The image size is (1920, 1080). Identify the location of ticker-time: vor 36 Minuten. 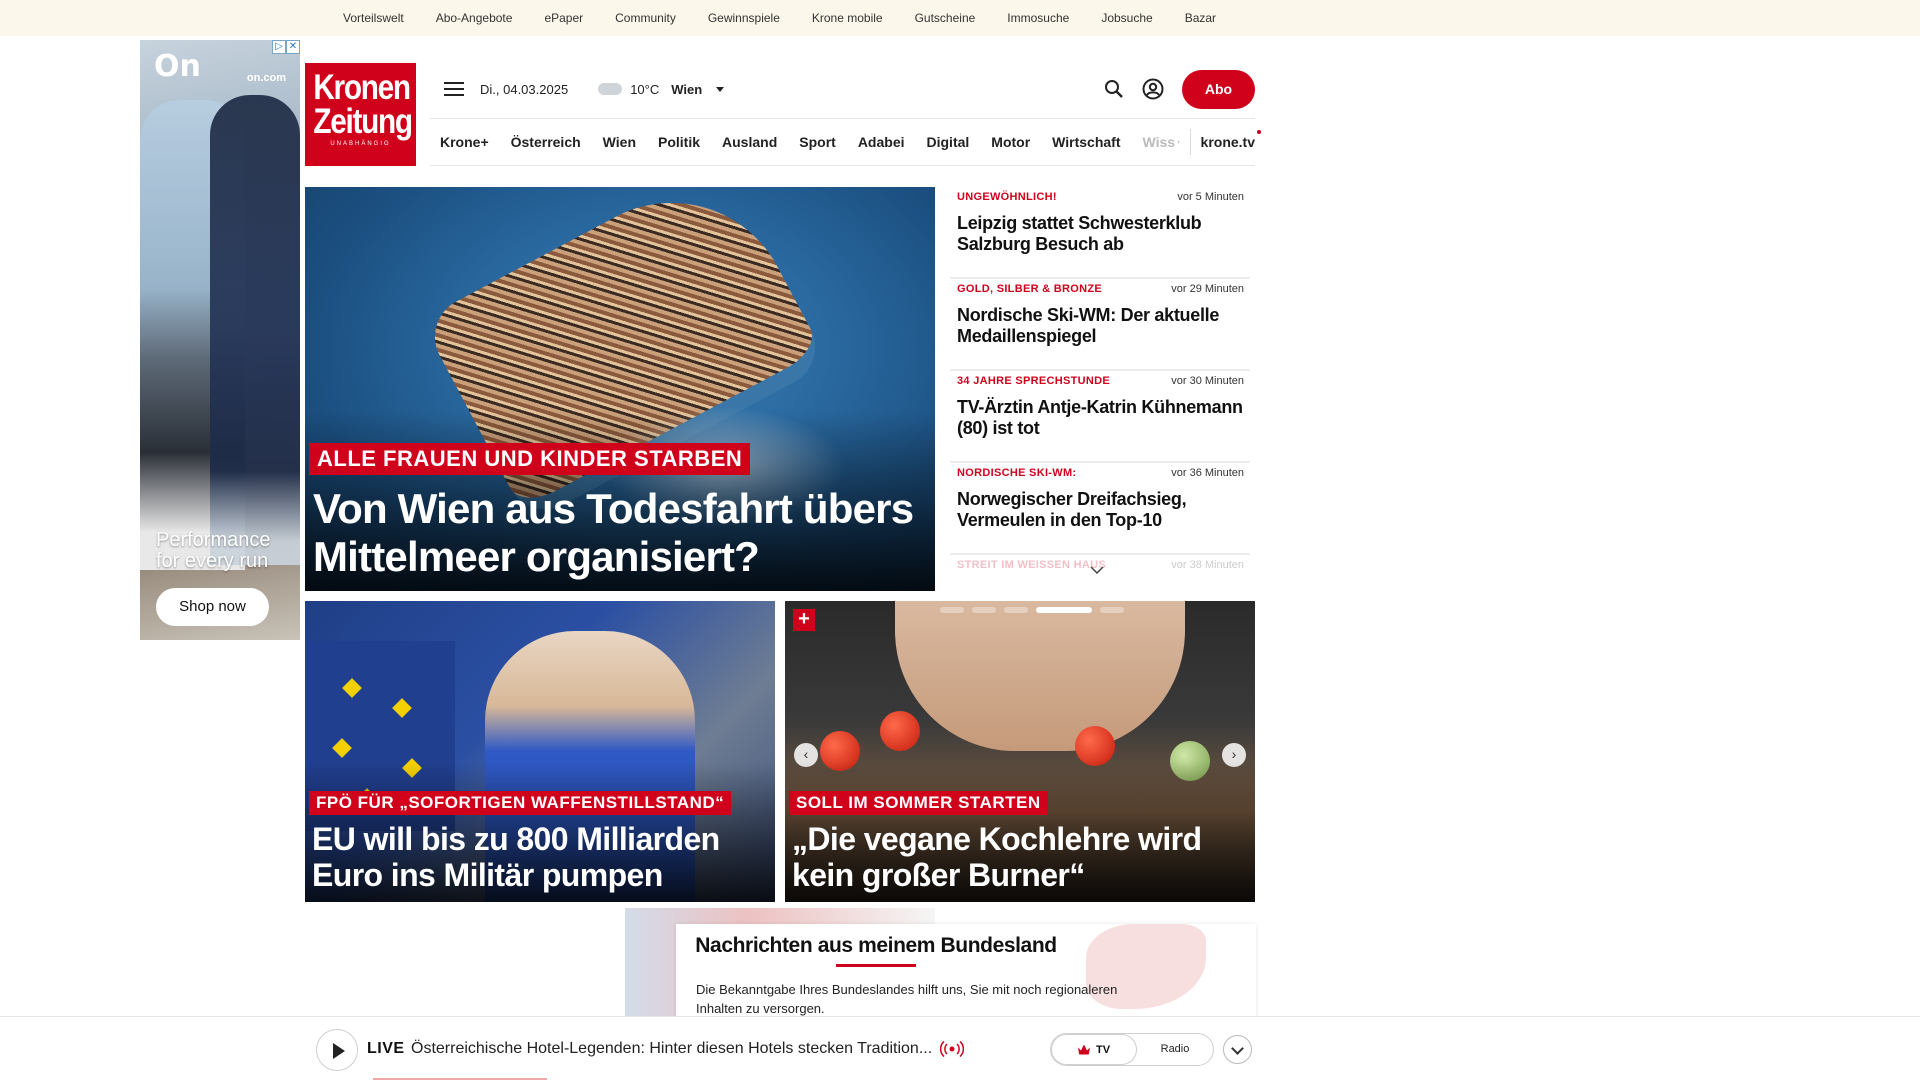
(1207, 473).